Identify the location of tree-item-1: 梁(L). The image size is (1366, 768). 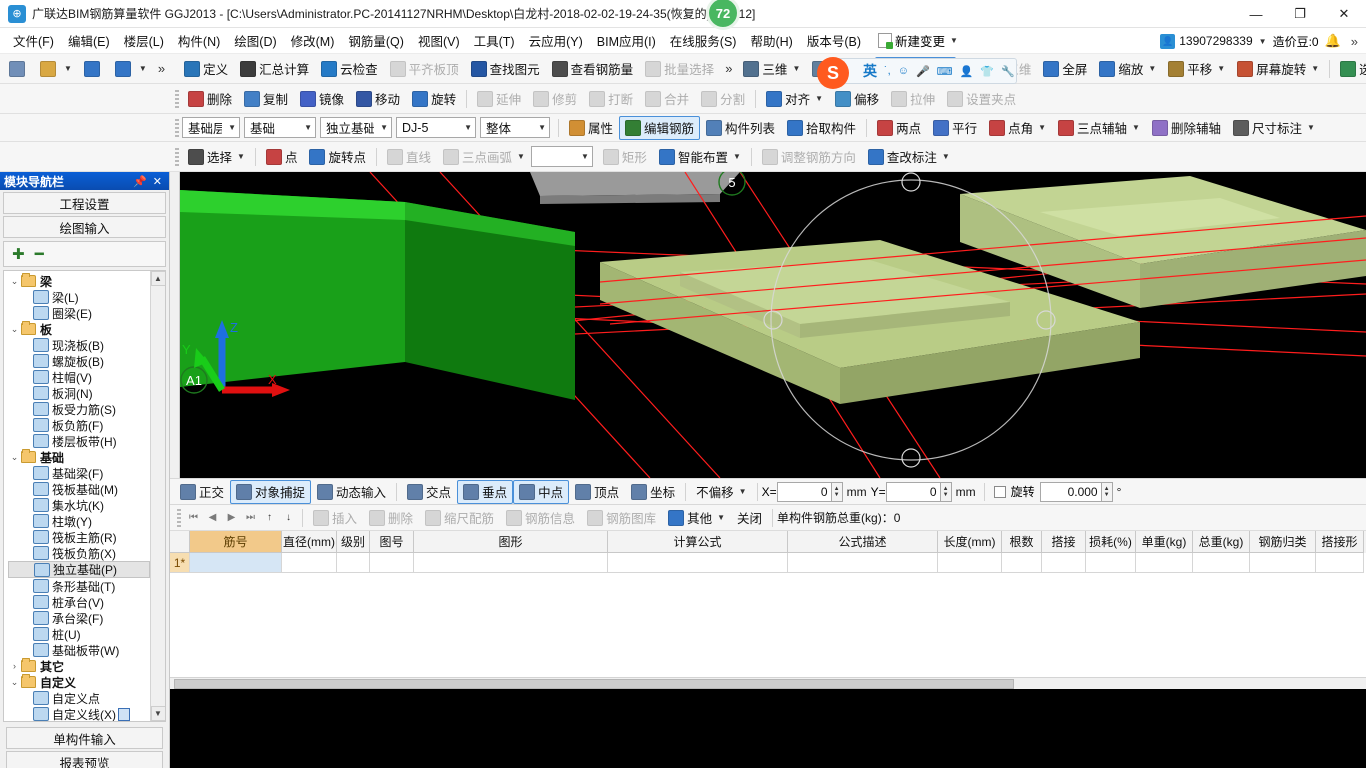
(79, 297).